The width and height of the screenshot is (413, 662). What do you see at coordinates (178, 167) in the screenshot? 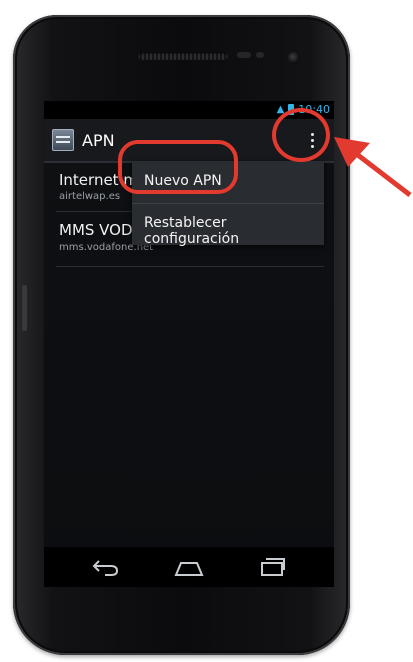
I see `highlight-circle-new-apn` at bounding box center [178, 167].